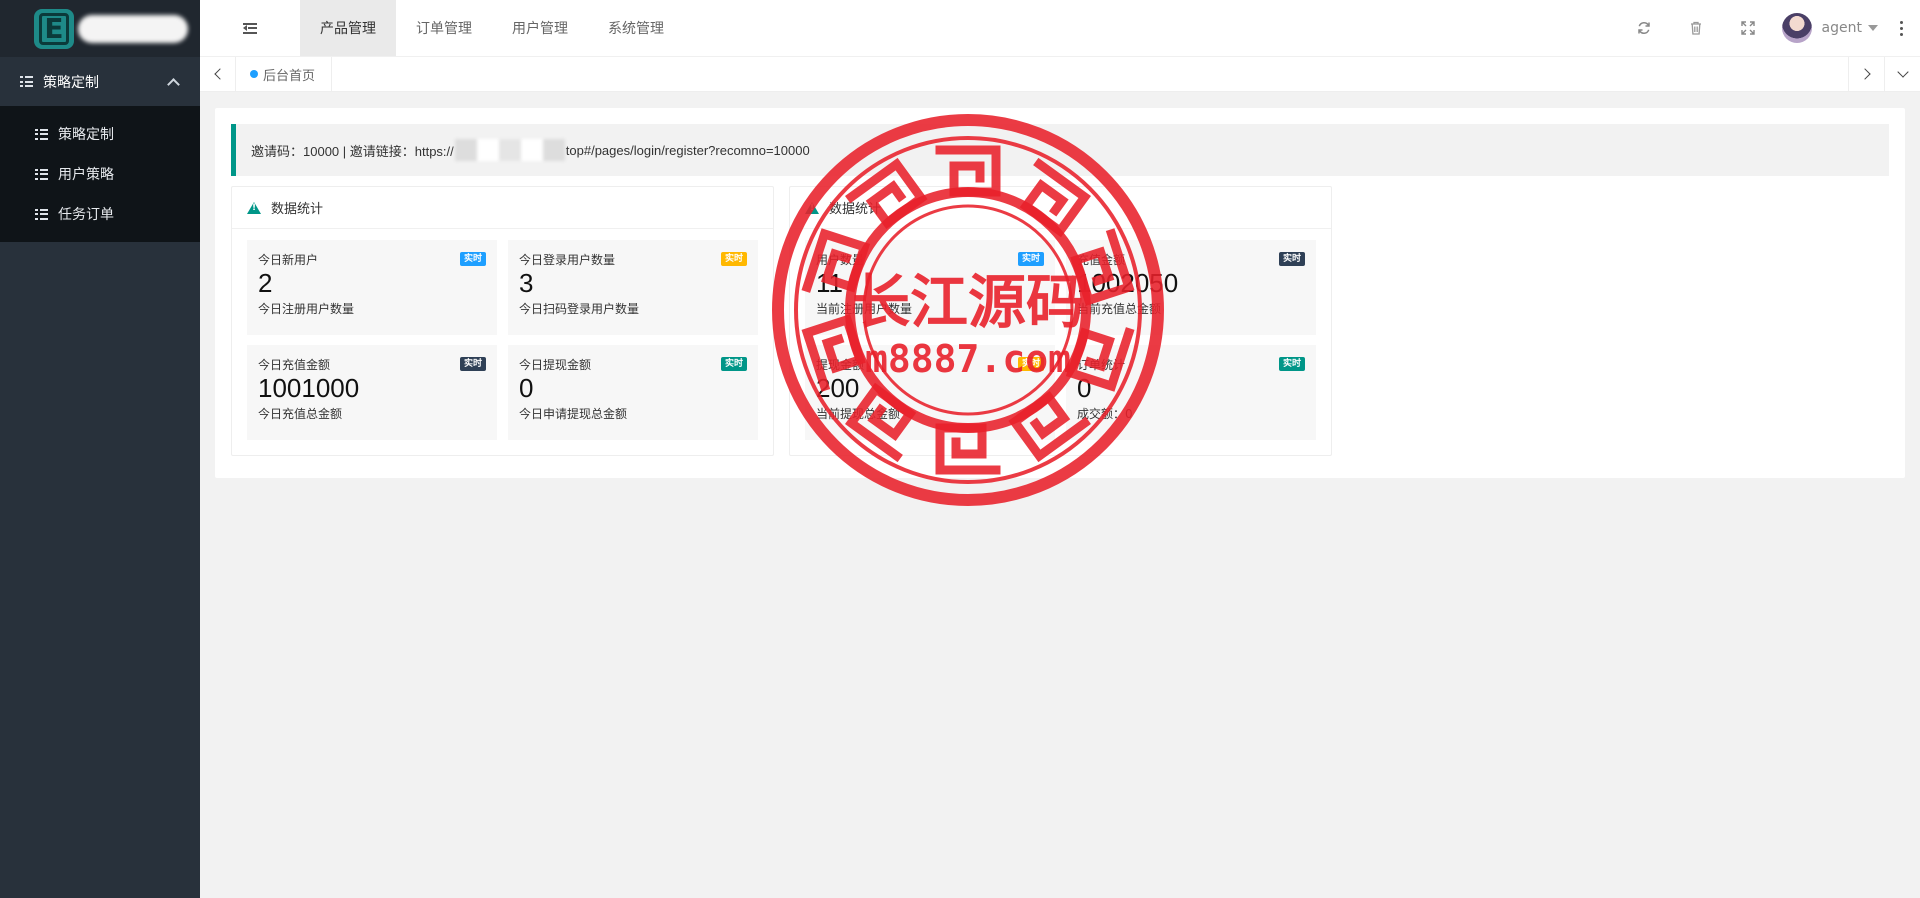 This screenshot has width=1920, height=898. Describe the element at coordinates (1841, 28) in the screenshot. I see `username: agent` at that location.